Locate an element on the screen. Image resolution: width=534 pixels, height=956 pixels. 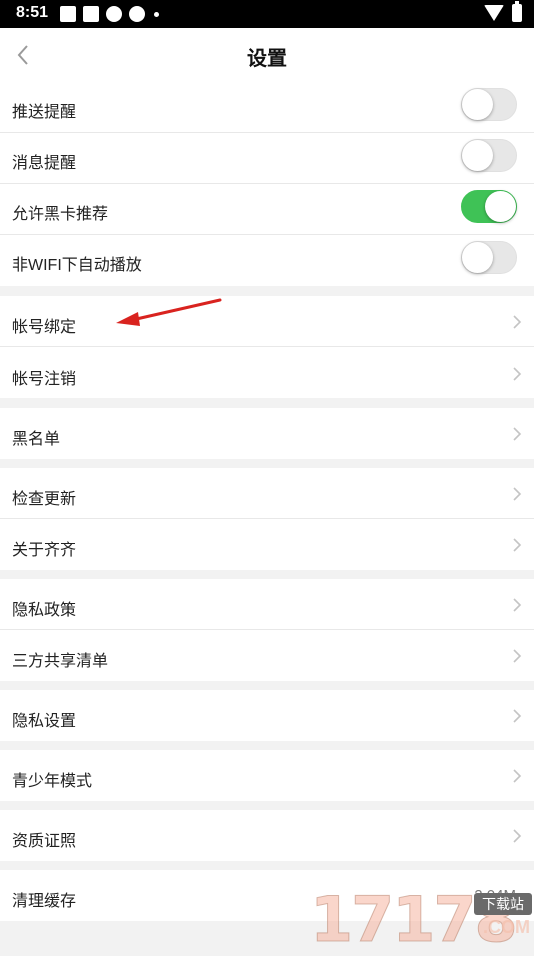
menu-item-account-binding: 帐号绑定 is located at coordinates (267, 321).